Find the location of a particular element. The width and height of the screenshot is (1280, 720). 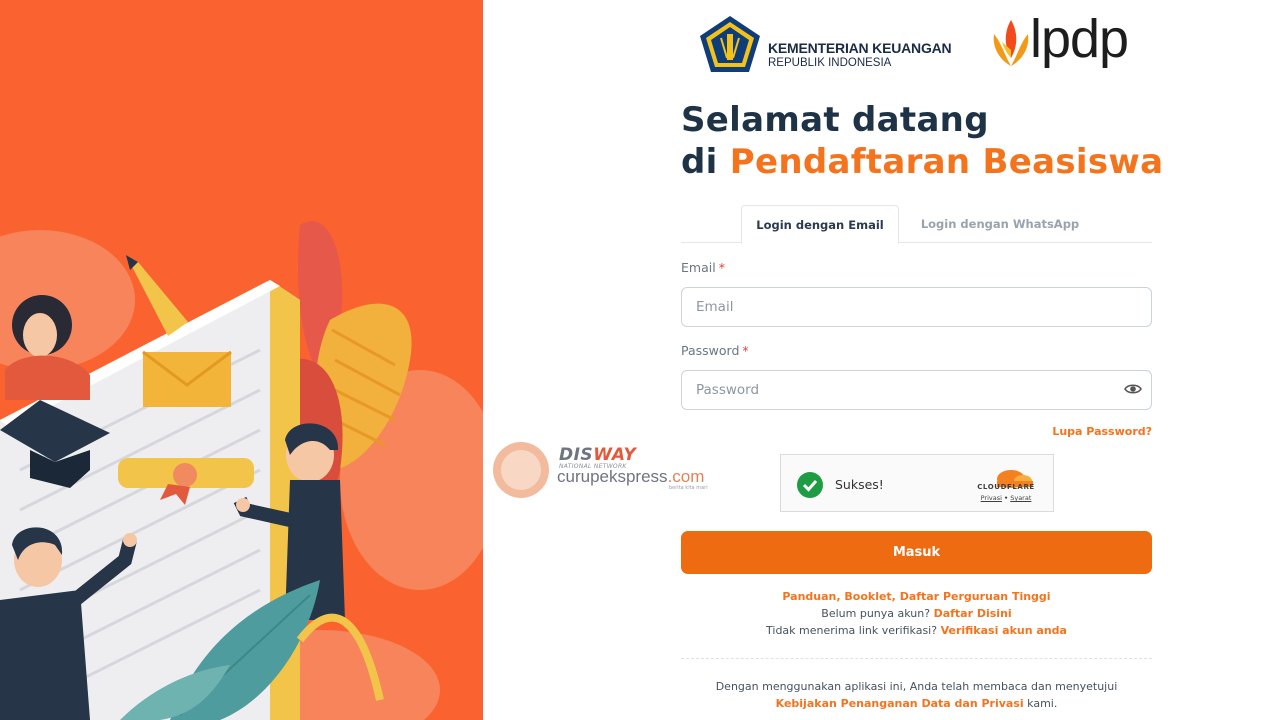

email-field is located at coordinates (916, 307).